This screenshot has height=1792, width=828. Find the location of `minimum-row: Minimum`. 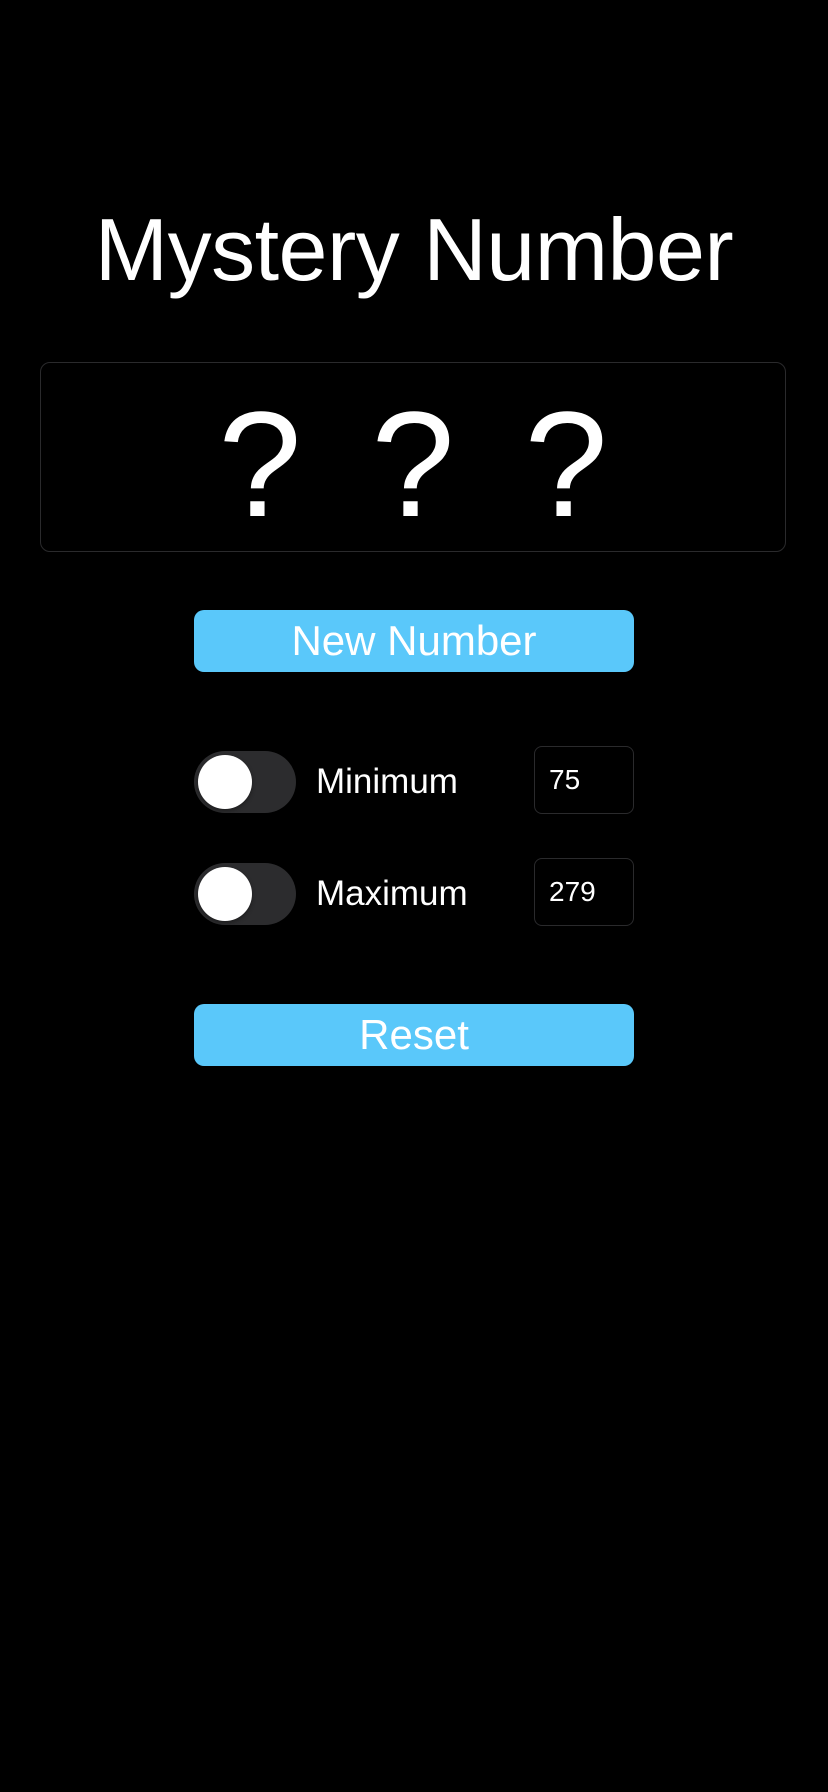

minimum-row: Minimum is located at coordinates (414, 780).